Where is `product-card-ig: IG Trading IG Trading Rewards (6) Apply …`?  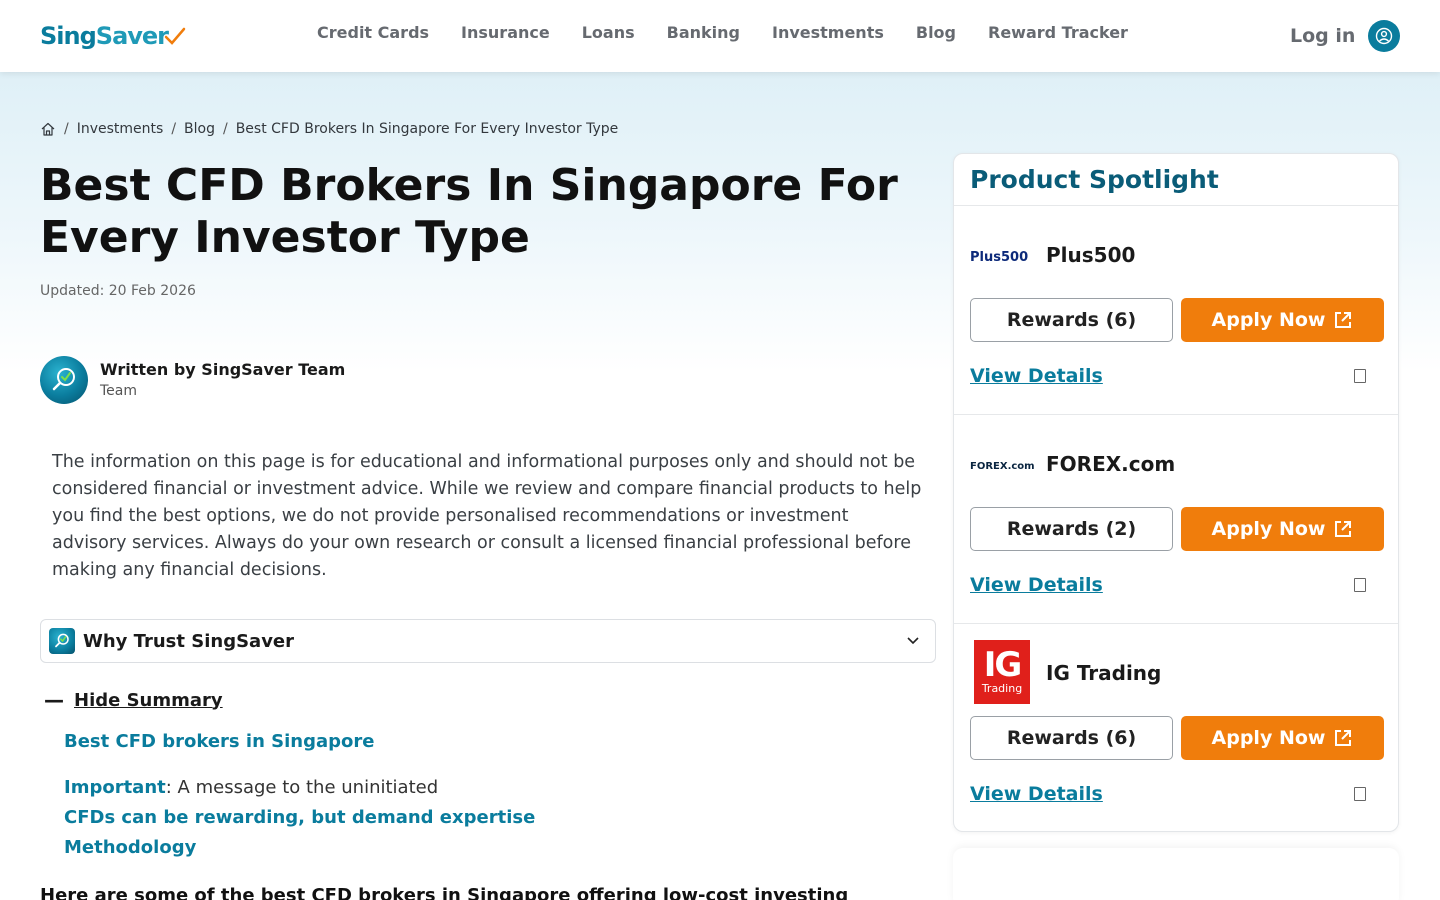 product-card-ig: IG Trading IG Trading Rewards (6) Apply … is located at coordinates (1176, 727).